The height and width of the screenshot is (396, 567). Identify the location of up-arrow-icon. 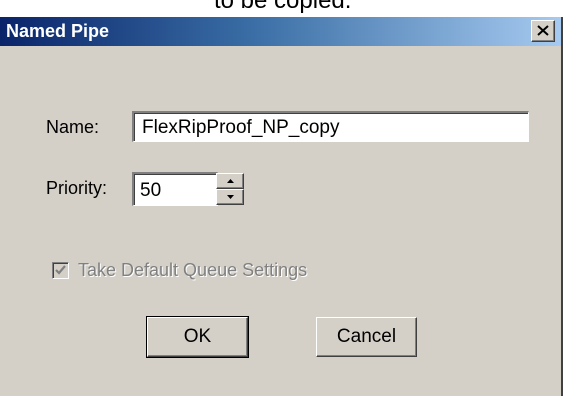
(230, 181).